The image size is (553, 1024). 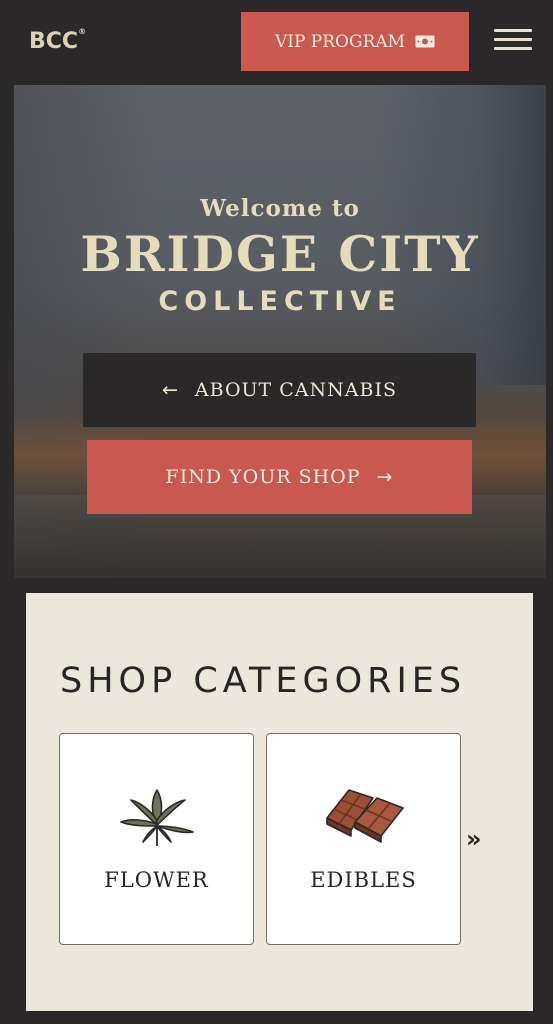 I want to click on double-chevron-right-icon: », so click(x=474, y=839).